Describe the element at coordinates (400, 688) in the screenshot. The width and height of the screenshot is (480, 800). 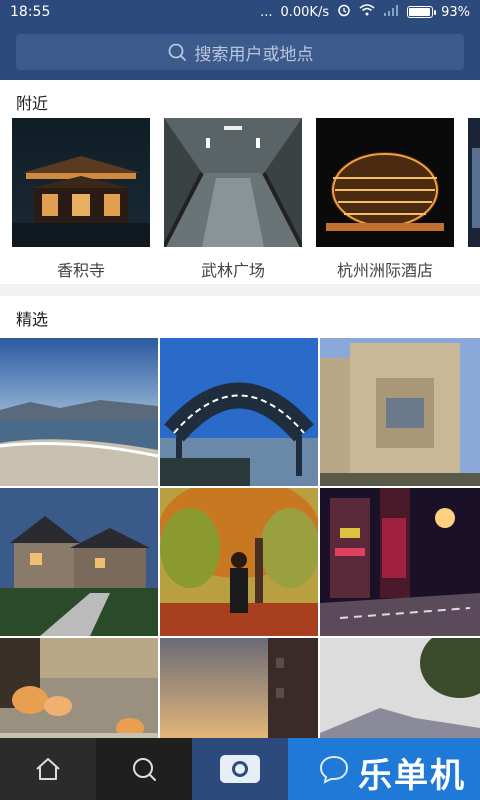
I see `mountain-photo` at that location.